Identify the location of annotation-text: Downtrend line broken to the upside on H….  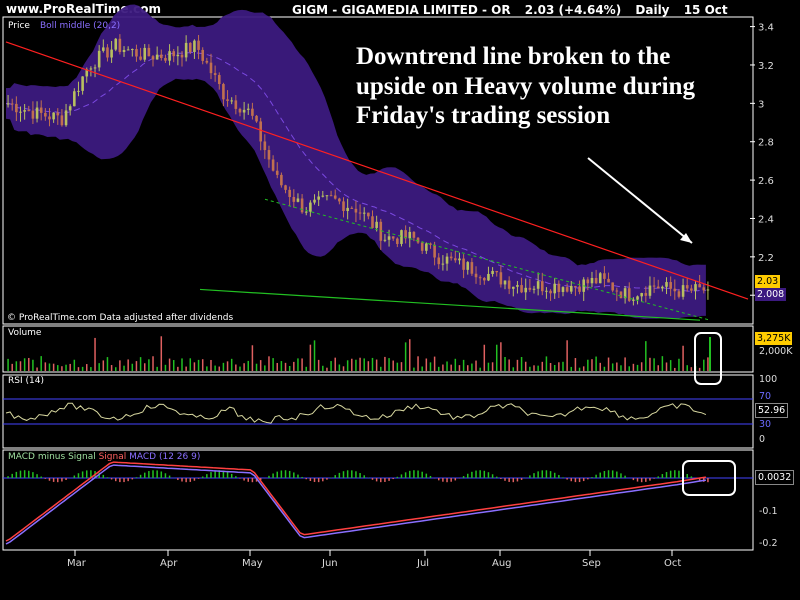
(525, 86).